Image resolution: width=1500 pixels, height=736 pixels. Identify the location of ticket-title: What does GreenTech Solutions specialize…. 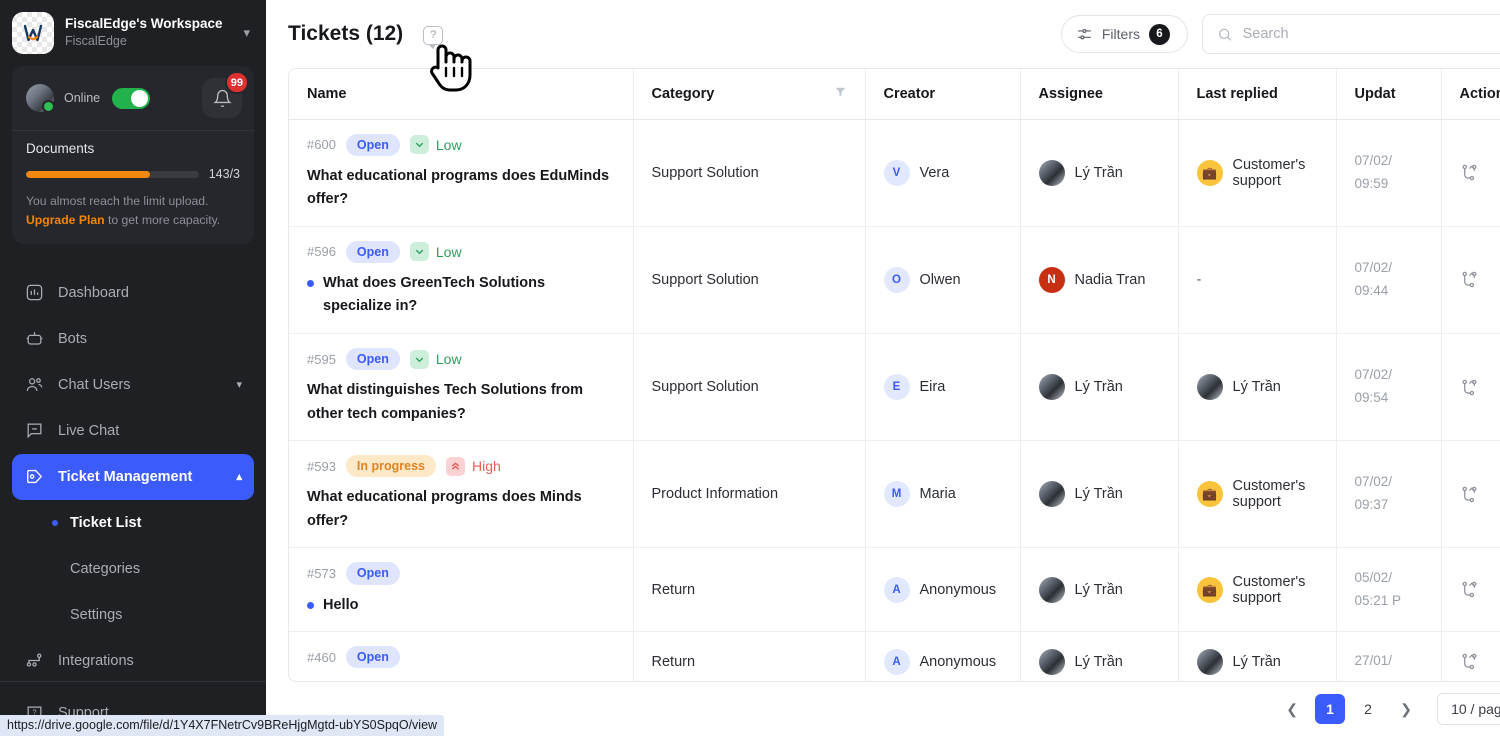
(461, 295).